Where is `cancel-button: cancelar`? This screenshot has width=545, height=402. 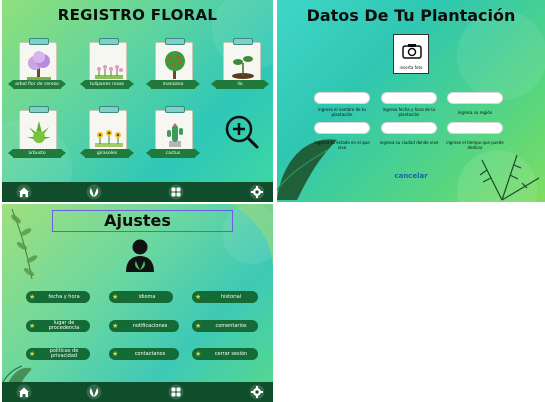
cancel-button: cancelar is located at coordinates (411, 176).